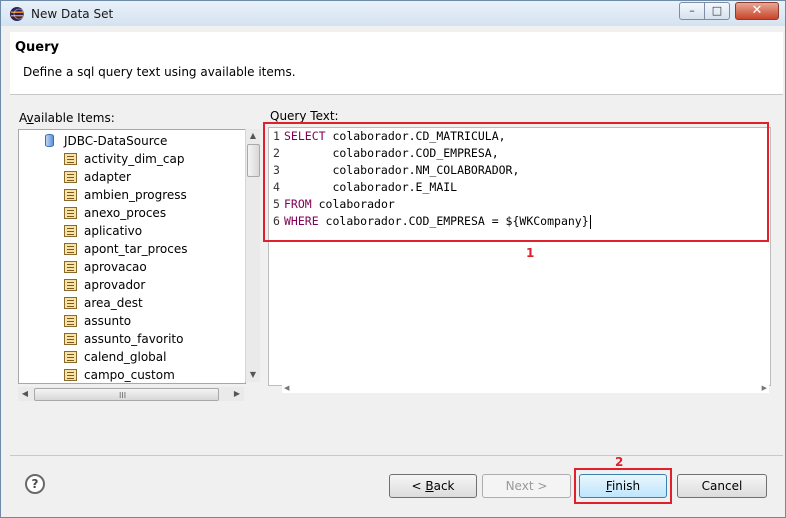 The image size is (786, 518). I want to click on back-button: < Back, so click(433, 486).